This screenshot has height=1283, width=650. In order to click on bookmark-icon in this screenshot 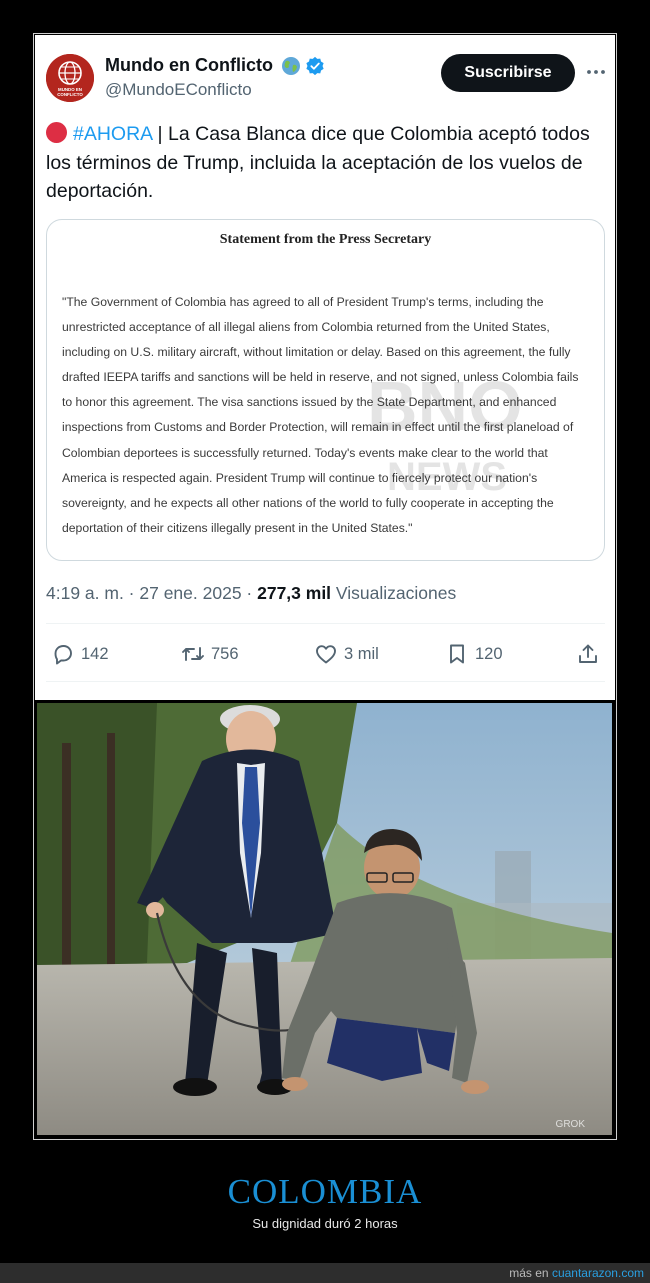, I will do `click(457, 654)`.